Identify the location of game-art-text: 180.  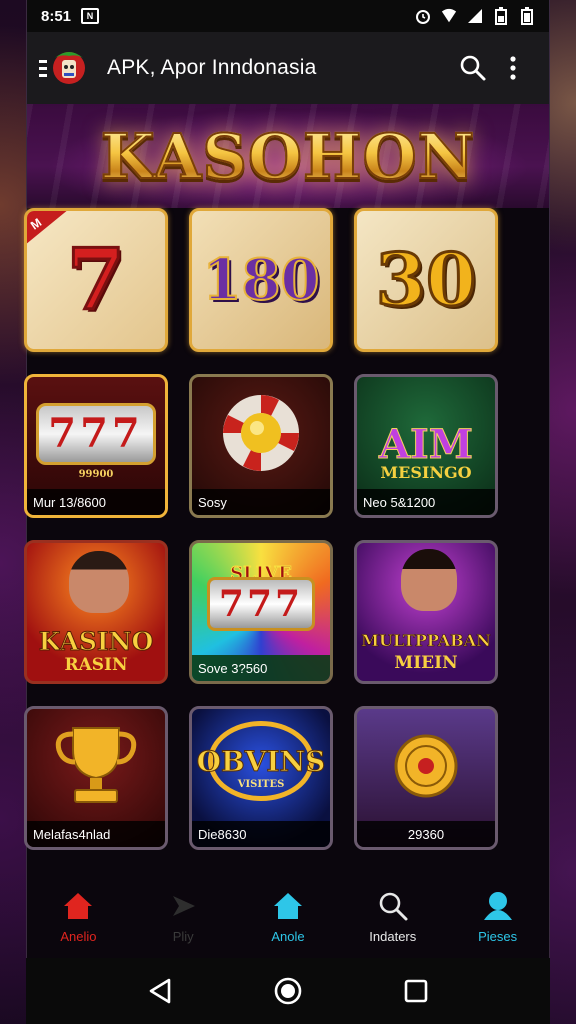
(261, 280).